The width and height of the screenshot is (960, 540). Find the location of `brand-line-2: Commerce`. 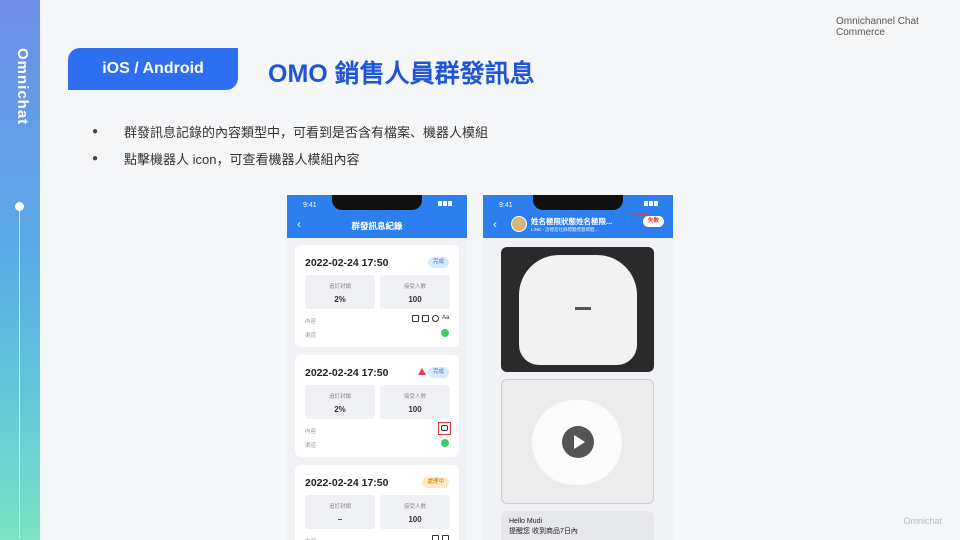

brand-line-2: Commerce is located at coordinates (860, 32).